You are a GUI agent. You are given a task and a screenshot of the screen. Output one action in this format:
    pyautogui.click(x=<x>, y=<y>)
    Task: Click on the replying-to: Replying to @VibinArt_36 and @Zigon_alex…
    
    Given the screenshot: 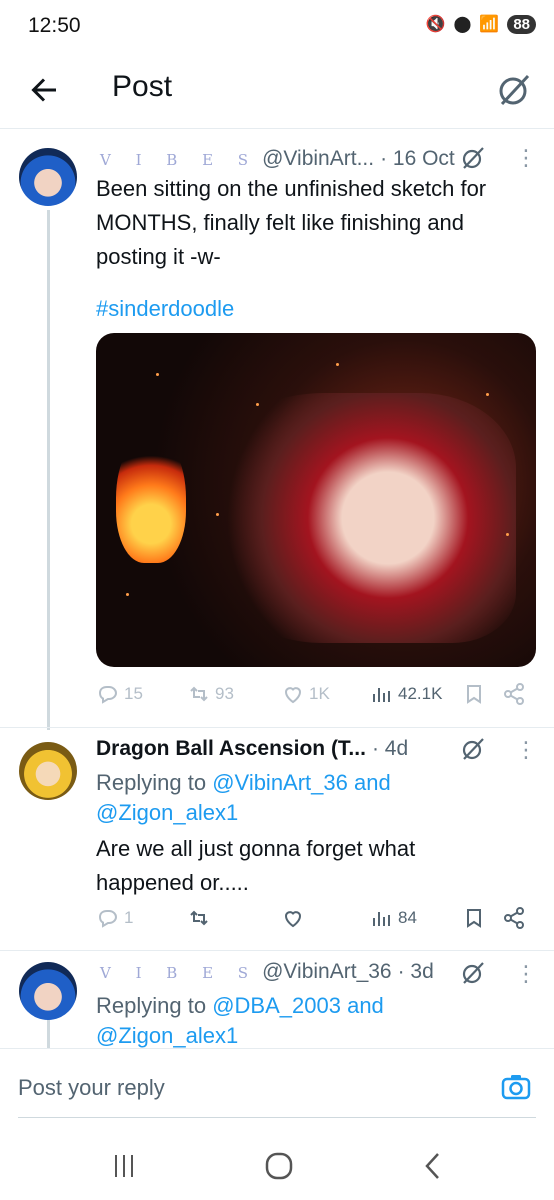 What is the action you would take?
    pyautogui.click(x=243, y=798)
    